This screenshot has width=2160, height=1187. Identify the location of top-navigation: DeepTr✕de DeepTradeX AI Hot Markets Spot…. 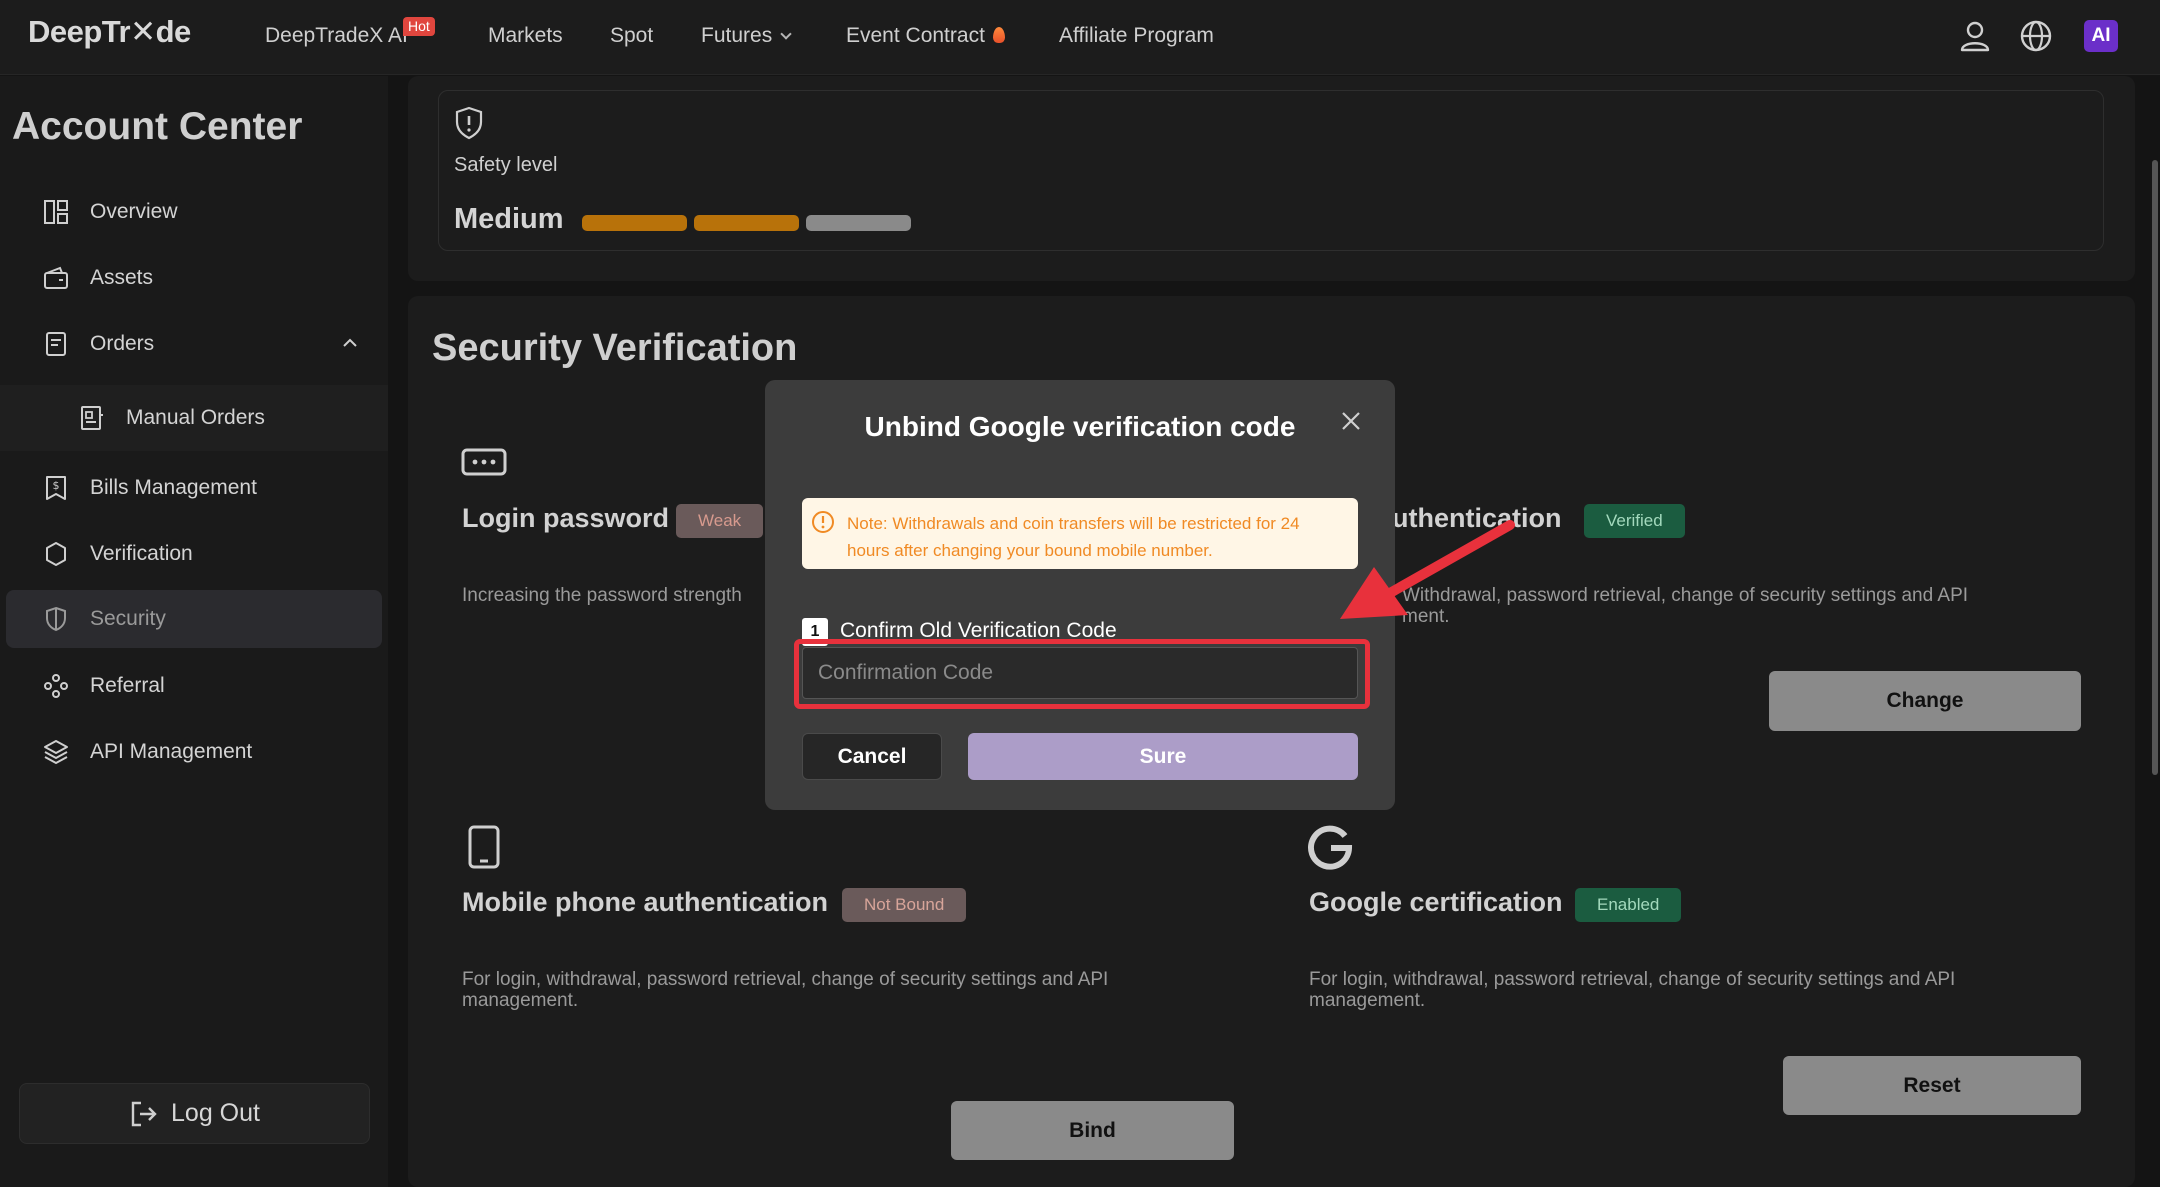
(1080, 37).